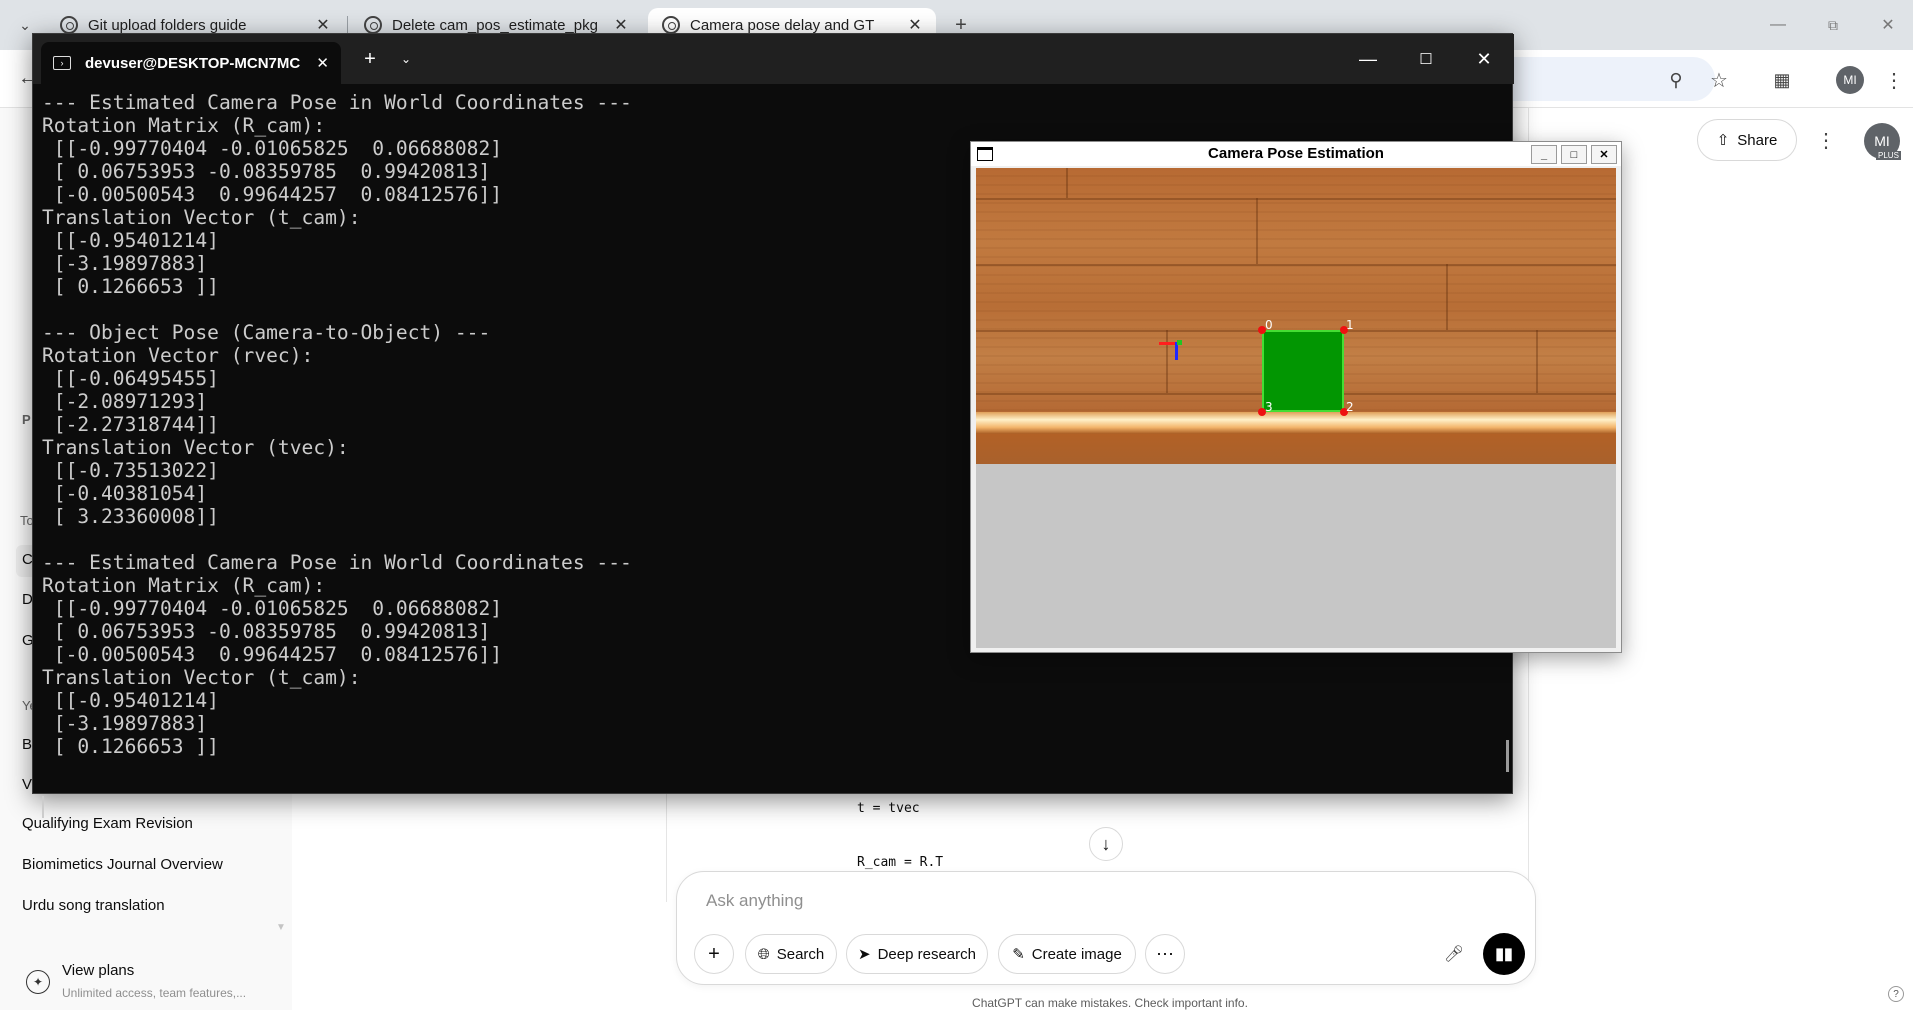 The width and height of the screenshot is (1913, 1010). What do you see at coordinates (1106, 844) in the screenshot?
I see `scroll-to-bottom-button: ↓` at bounding box center [1106, 844].